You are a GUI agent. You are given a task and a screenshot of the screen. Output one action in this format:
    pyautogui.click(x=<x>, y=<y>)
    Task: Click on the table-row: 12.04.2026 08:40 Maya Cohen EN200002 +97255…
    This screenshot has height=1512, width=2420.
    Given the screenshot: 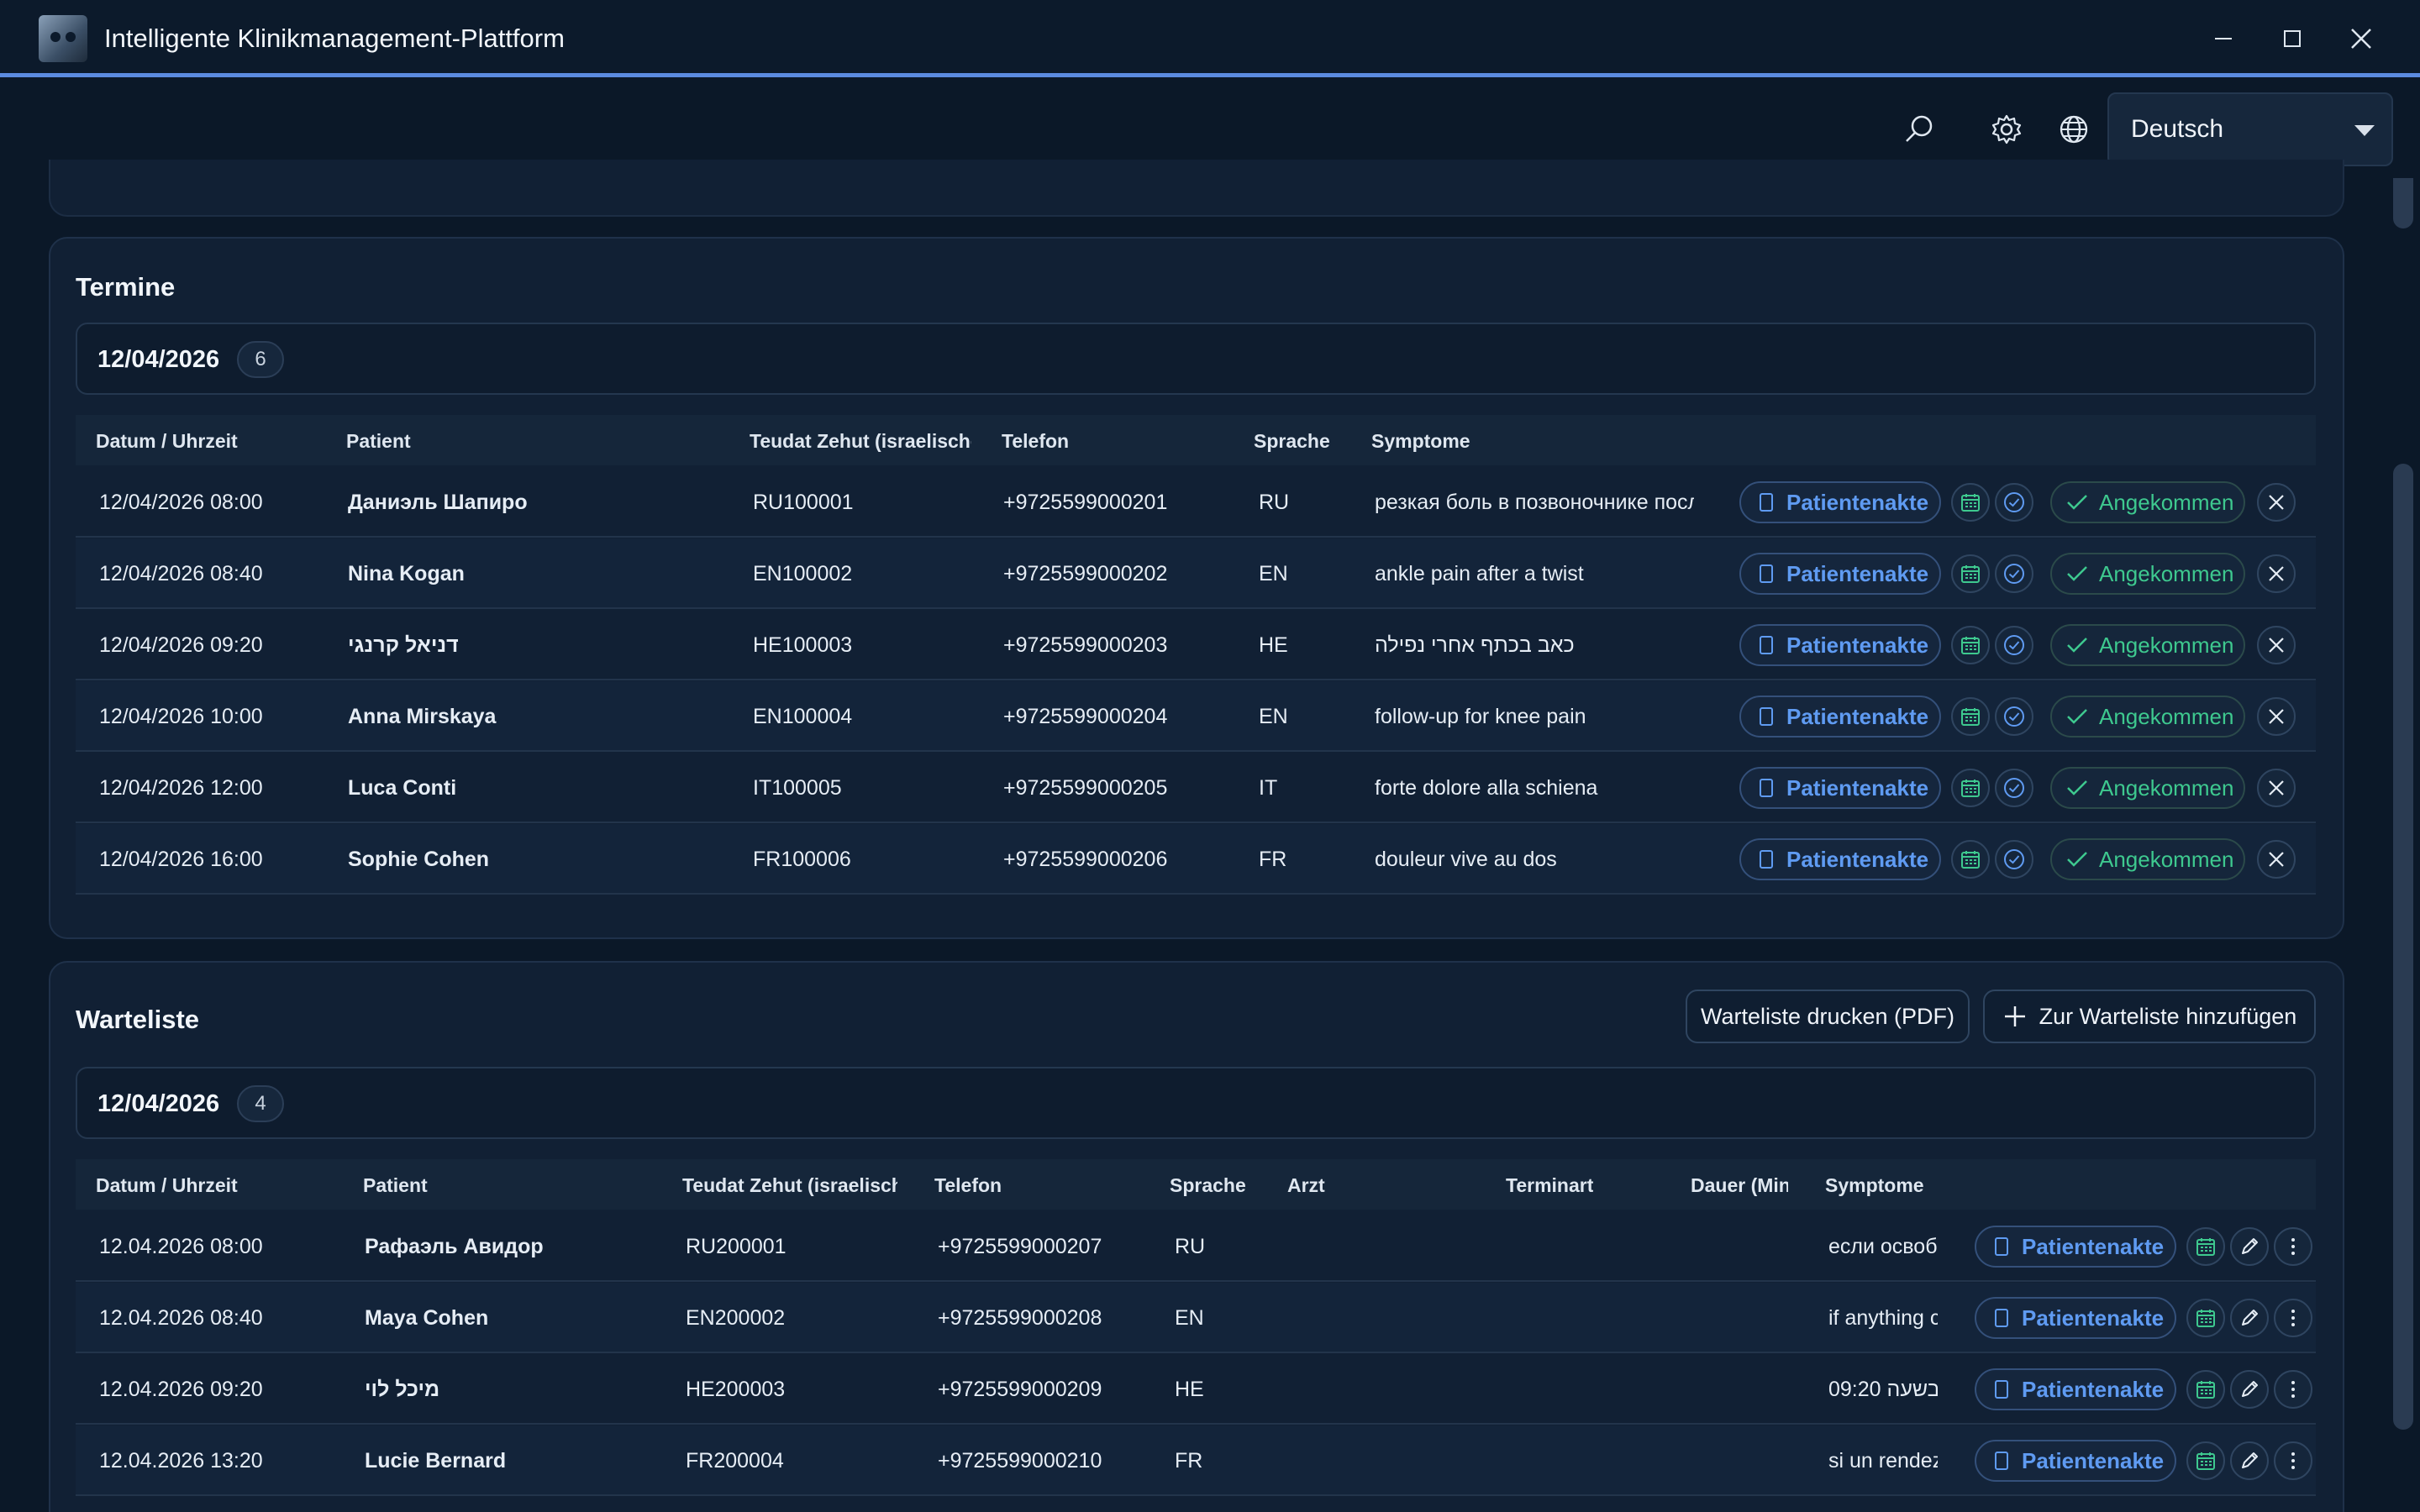 What is the action you would take?
    pyautogui.click(x=1196, y=1318)
    